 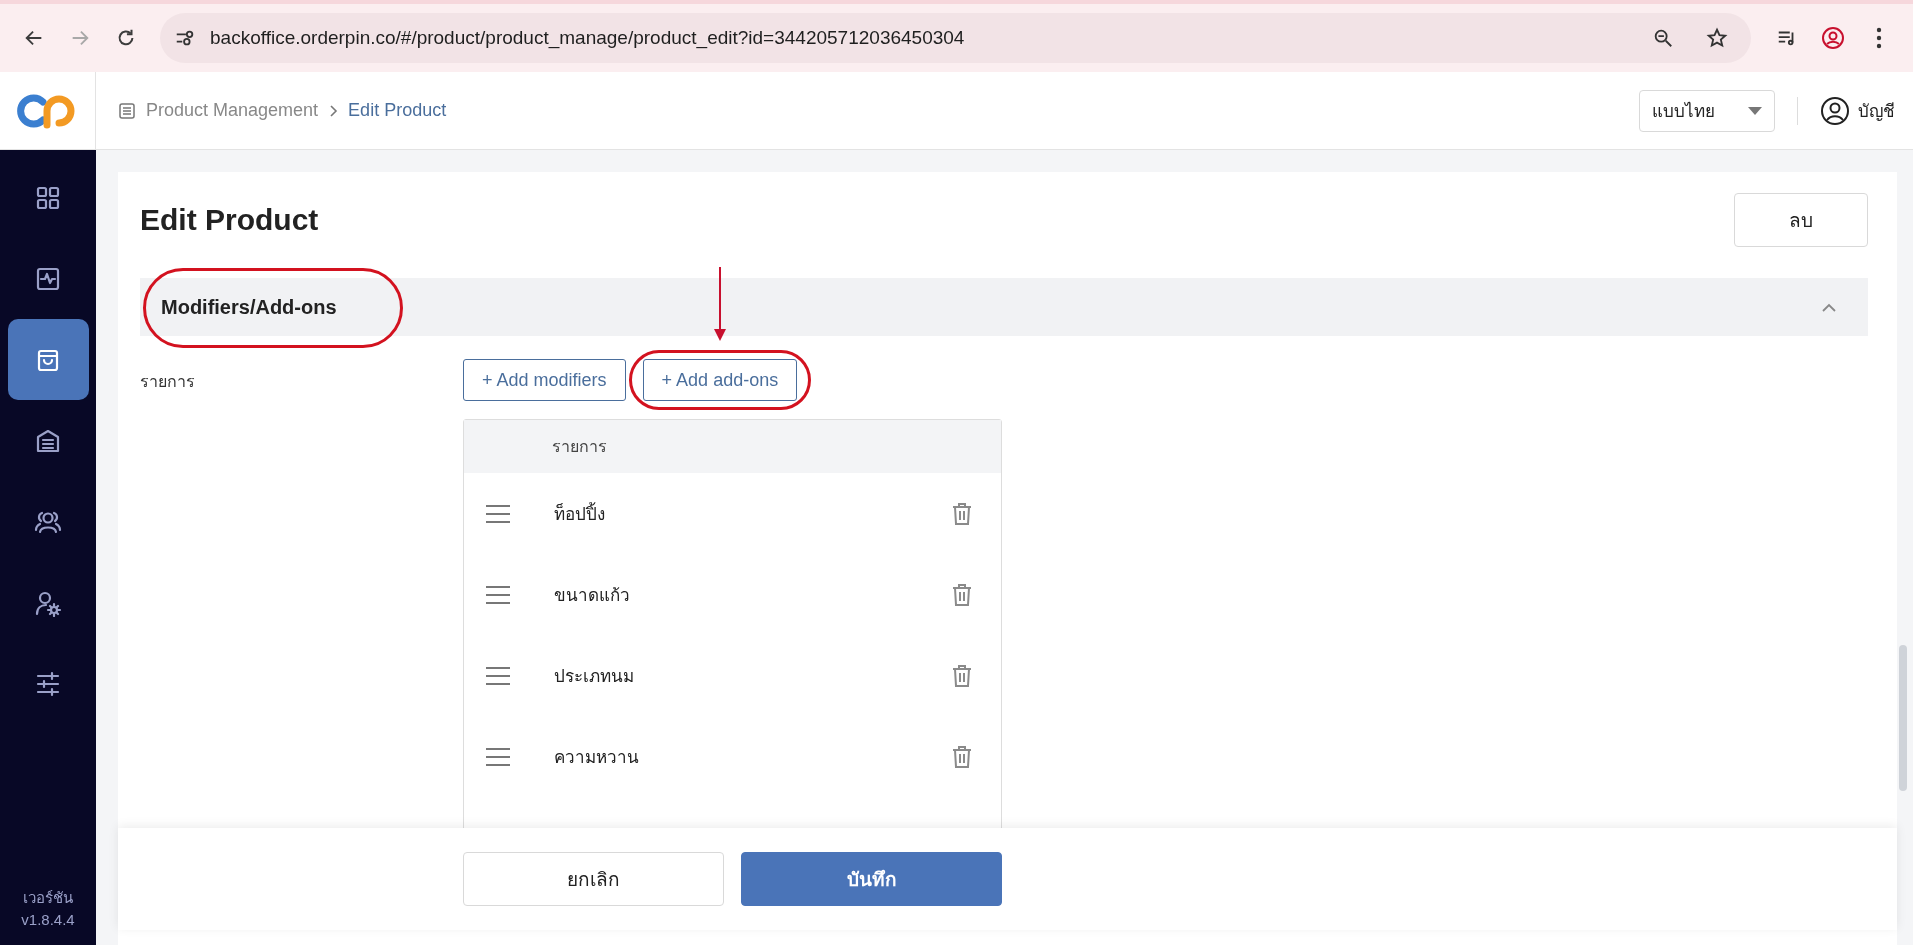 I want to click on chevron-up-icon, so click(x=1829, y=307).